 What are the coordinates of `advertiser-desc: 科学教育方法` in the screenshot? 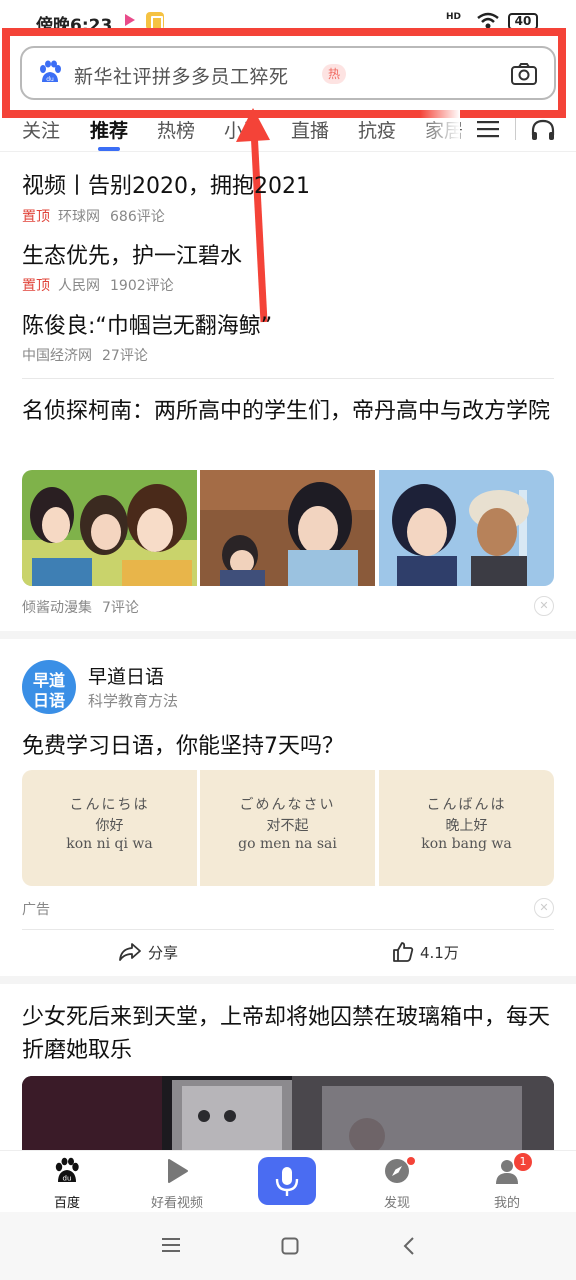 It's located at (133, 701).